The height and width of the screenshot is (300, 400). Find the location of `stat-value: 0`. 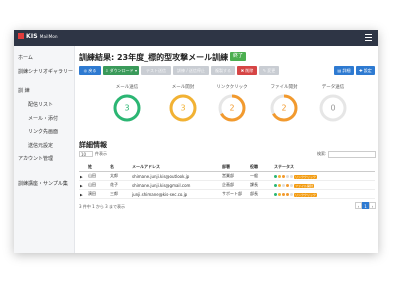

stat-value: 0 is located at coordinates (332, 108).